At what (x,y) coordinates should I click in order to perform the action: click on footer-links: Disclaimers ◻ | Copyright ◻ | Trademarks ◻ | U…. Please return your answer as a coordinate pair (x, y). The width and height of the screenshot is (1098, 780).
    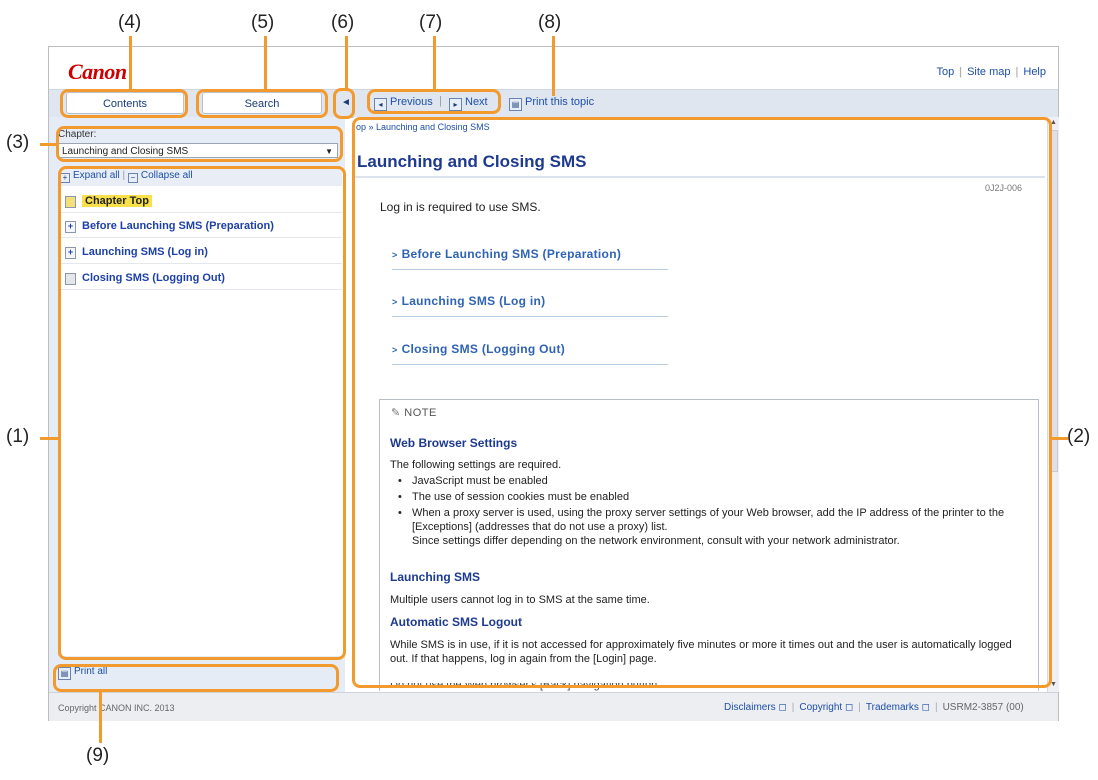
    Looking at the image, I should click on (874, 707).